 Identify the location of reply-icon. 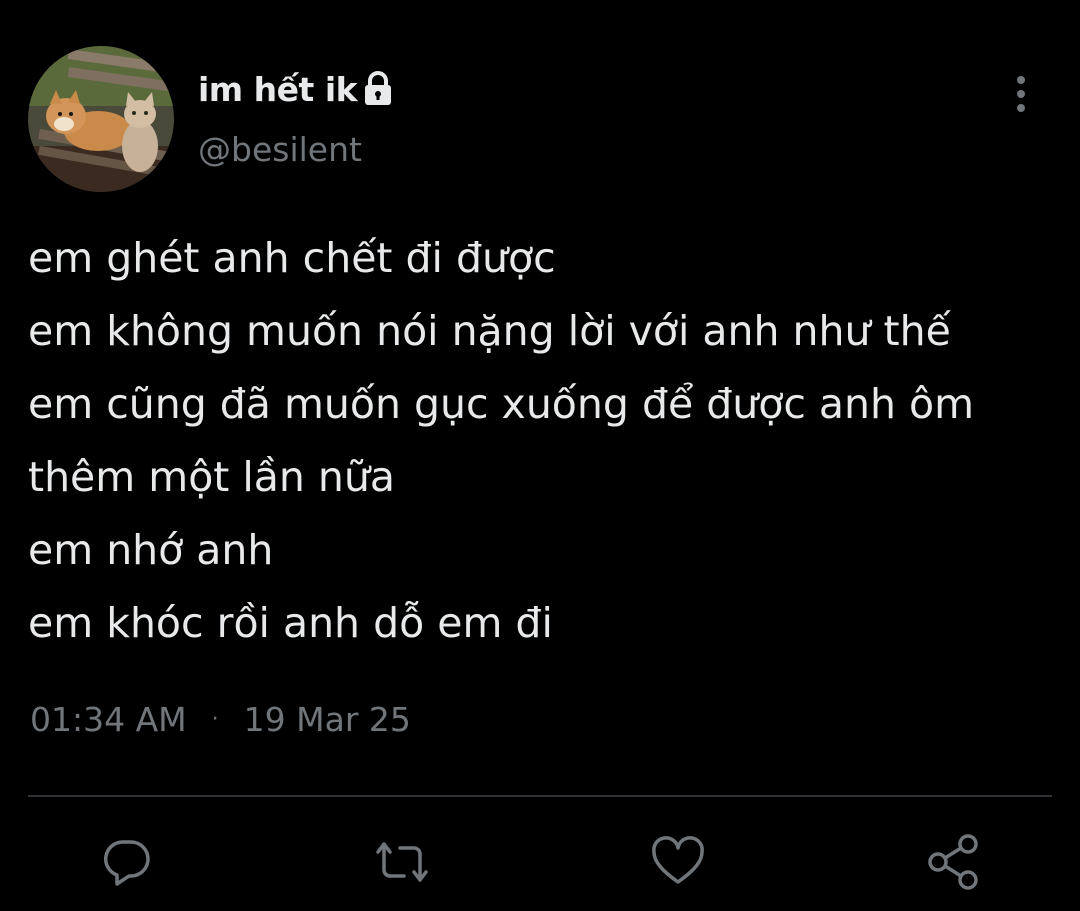
(126, 863).